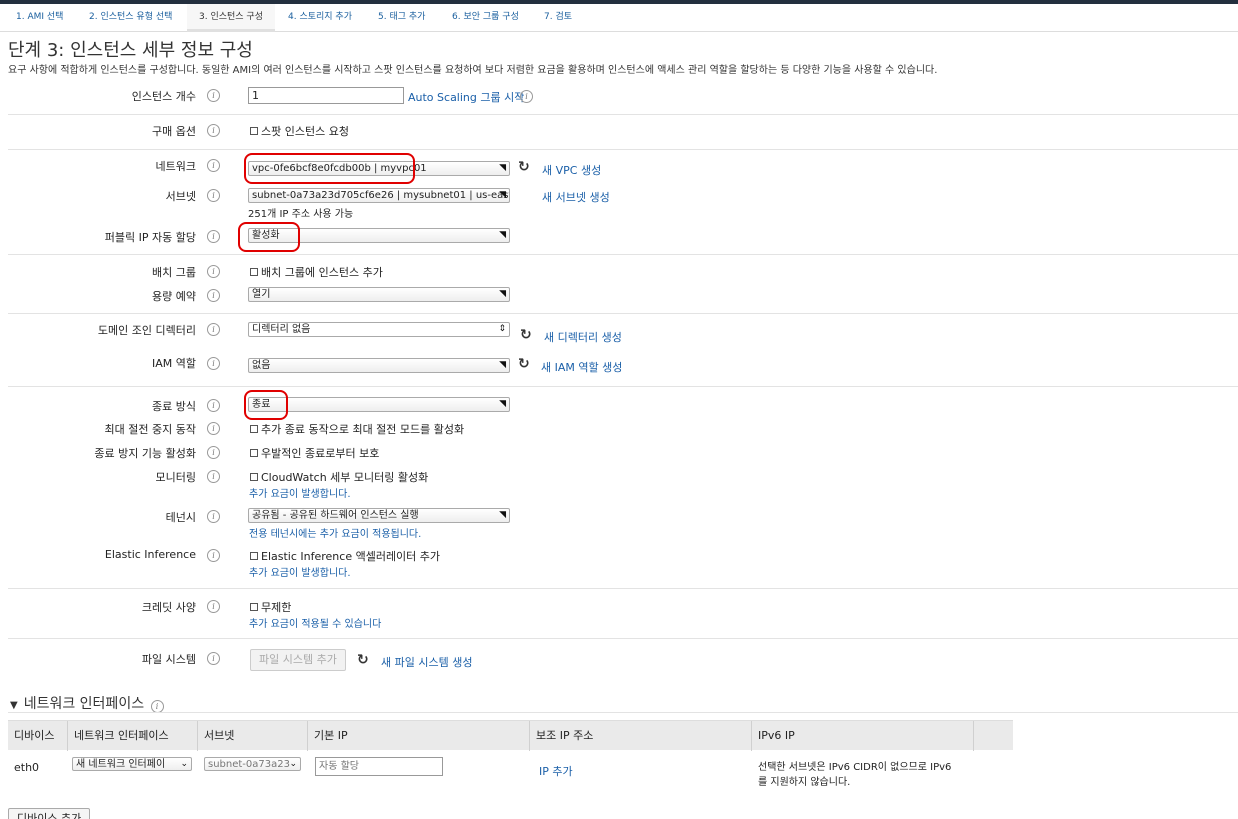  What do you see at coordinates (130, 18) in the screenshot?
I see `step-instance-type: 2. 인스턴스 유형 선택` at bounding box center [130, 18].